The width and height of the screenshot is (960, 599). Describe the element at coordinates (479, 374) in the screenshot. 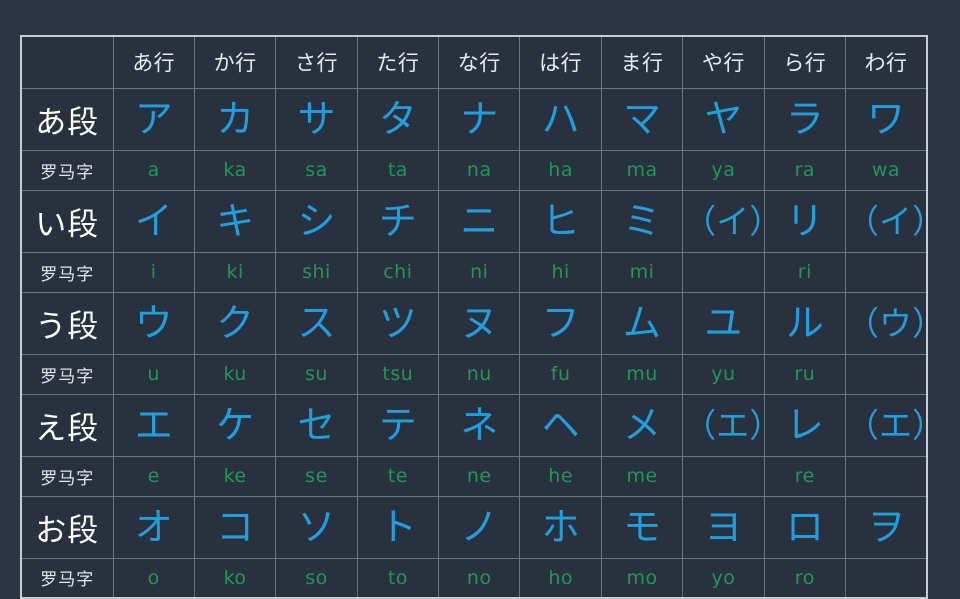

I see `romaji-cell: nu` at that location.